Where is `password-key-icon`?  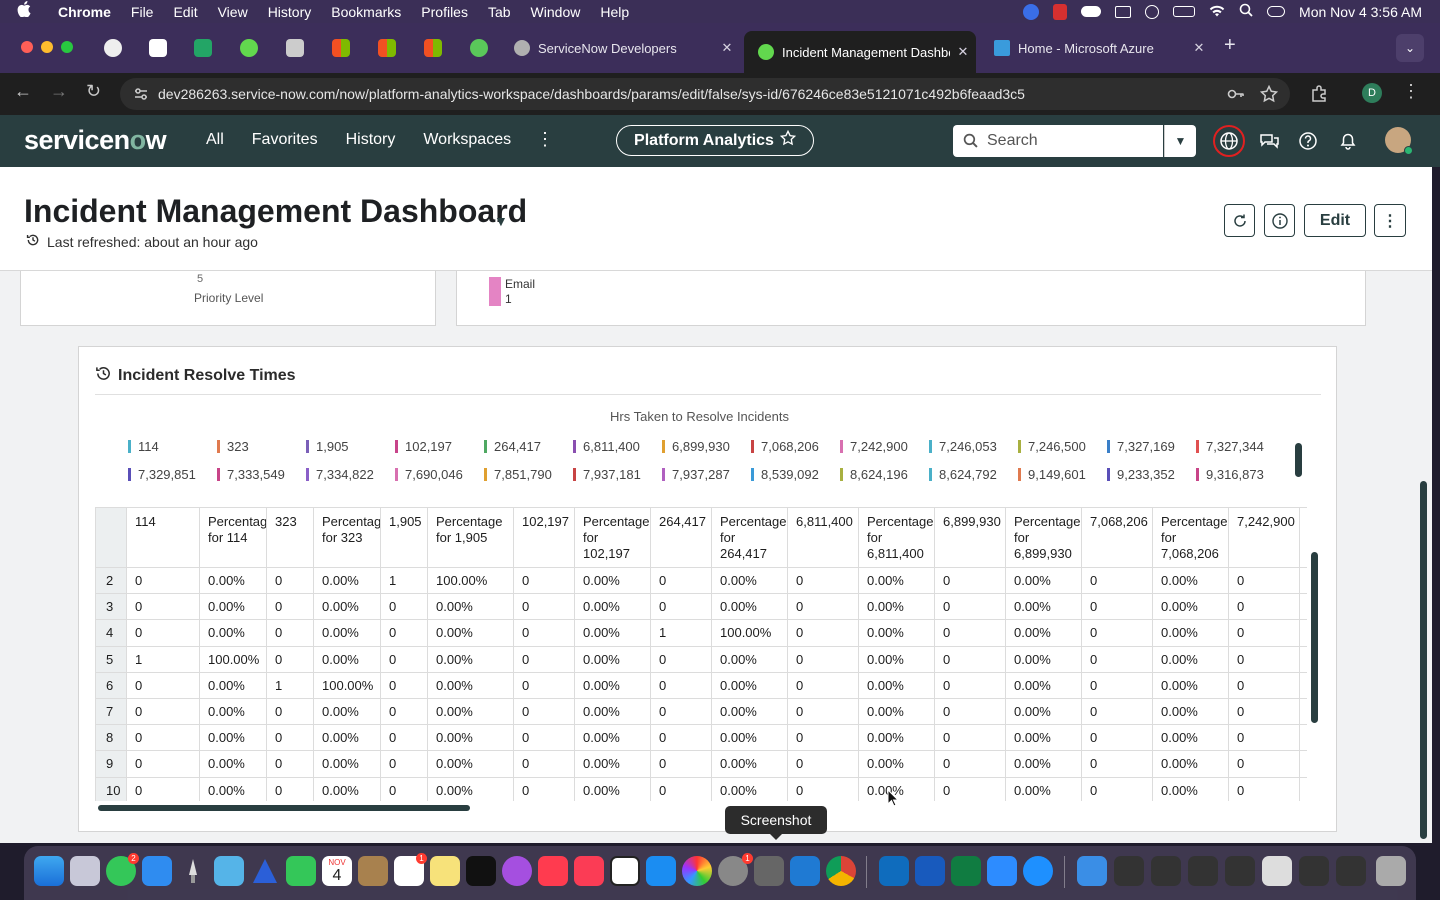 password-key-icon is located at coordinates (1236, 94).